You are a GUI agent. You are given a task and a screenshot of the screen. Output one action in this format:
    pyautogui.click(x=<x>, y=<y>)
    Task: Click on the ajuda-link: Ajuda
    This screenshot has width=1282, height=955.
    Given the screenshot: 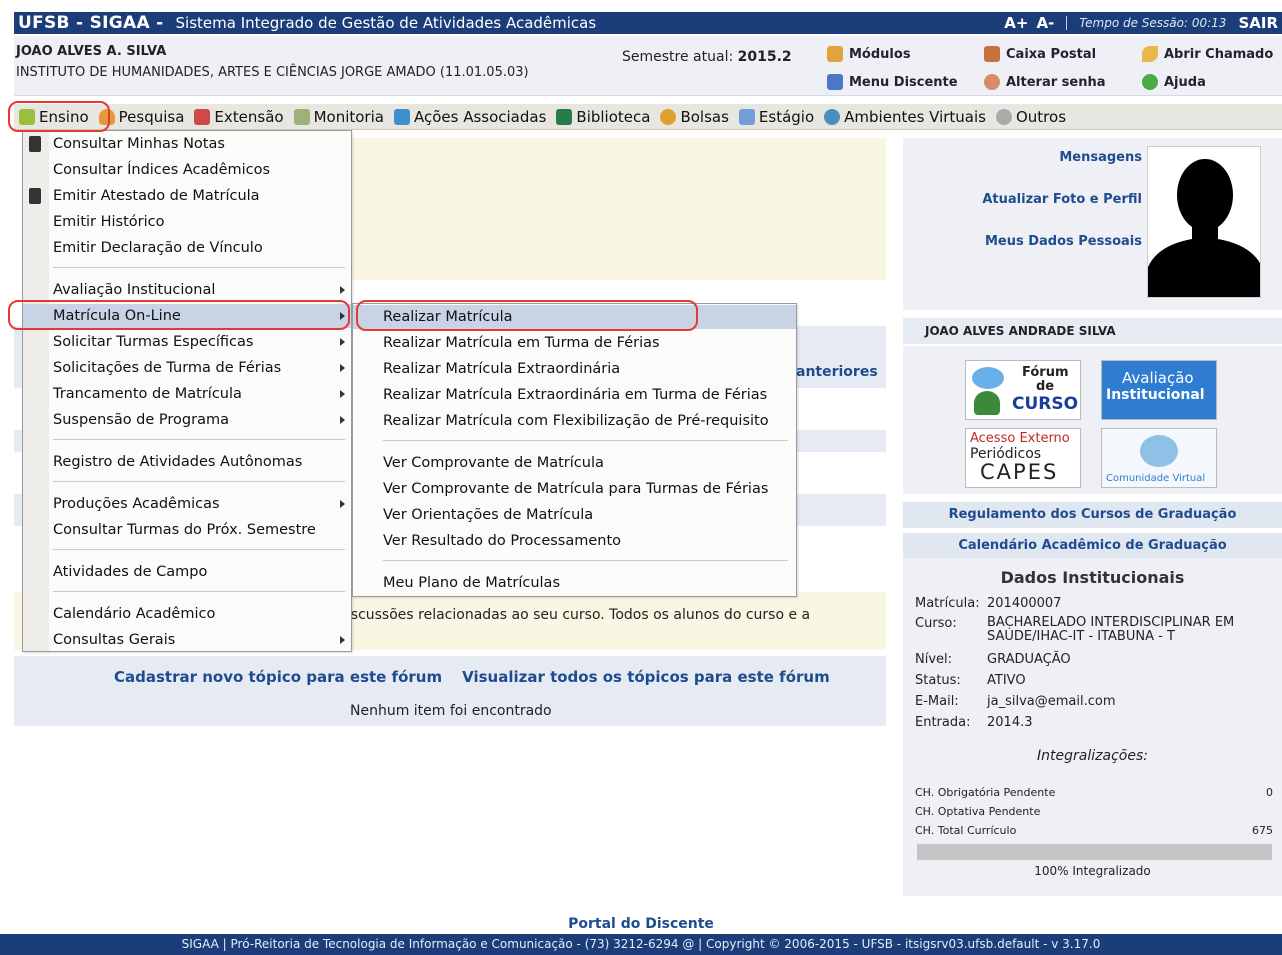 What is the action you would take?
    pyautogui.click(x=1174, y=82)
    